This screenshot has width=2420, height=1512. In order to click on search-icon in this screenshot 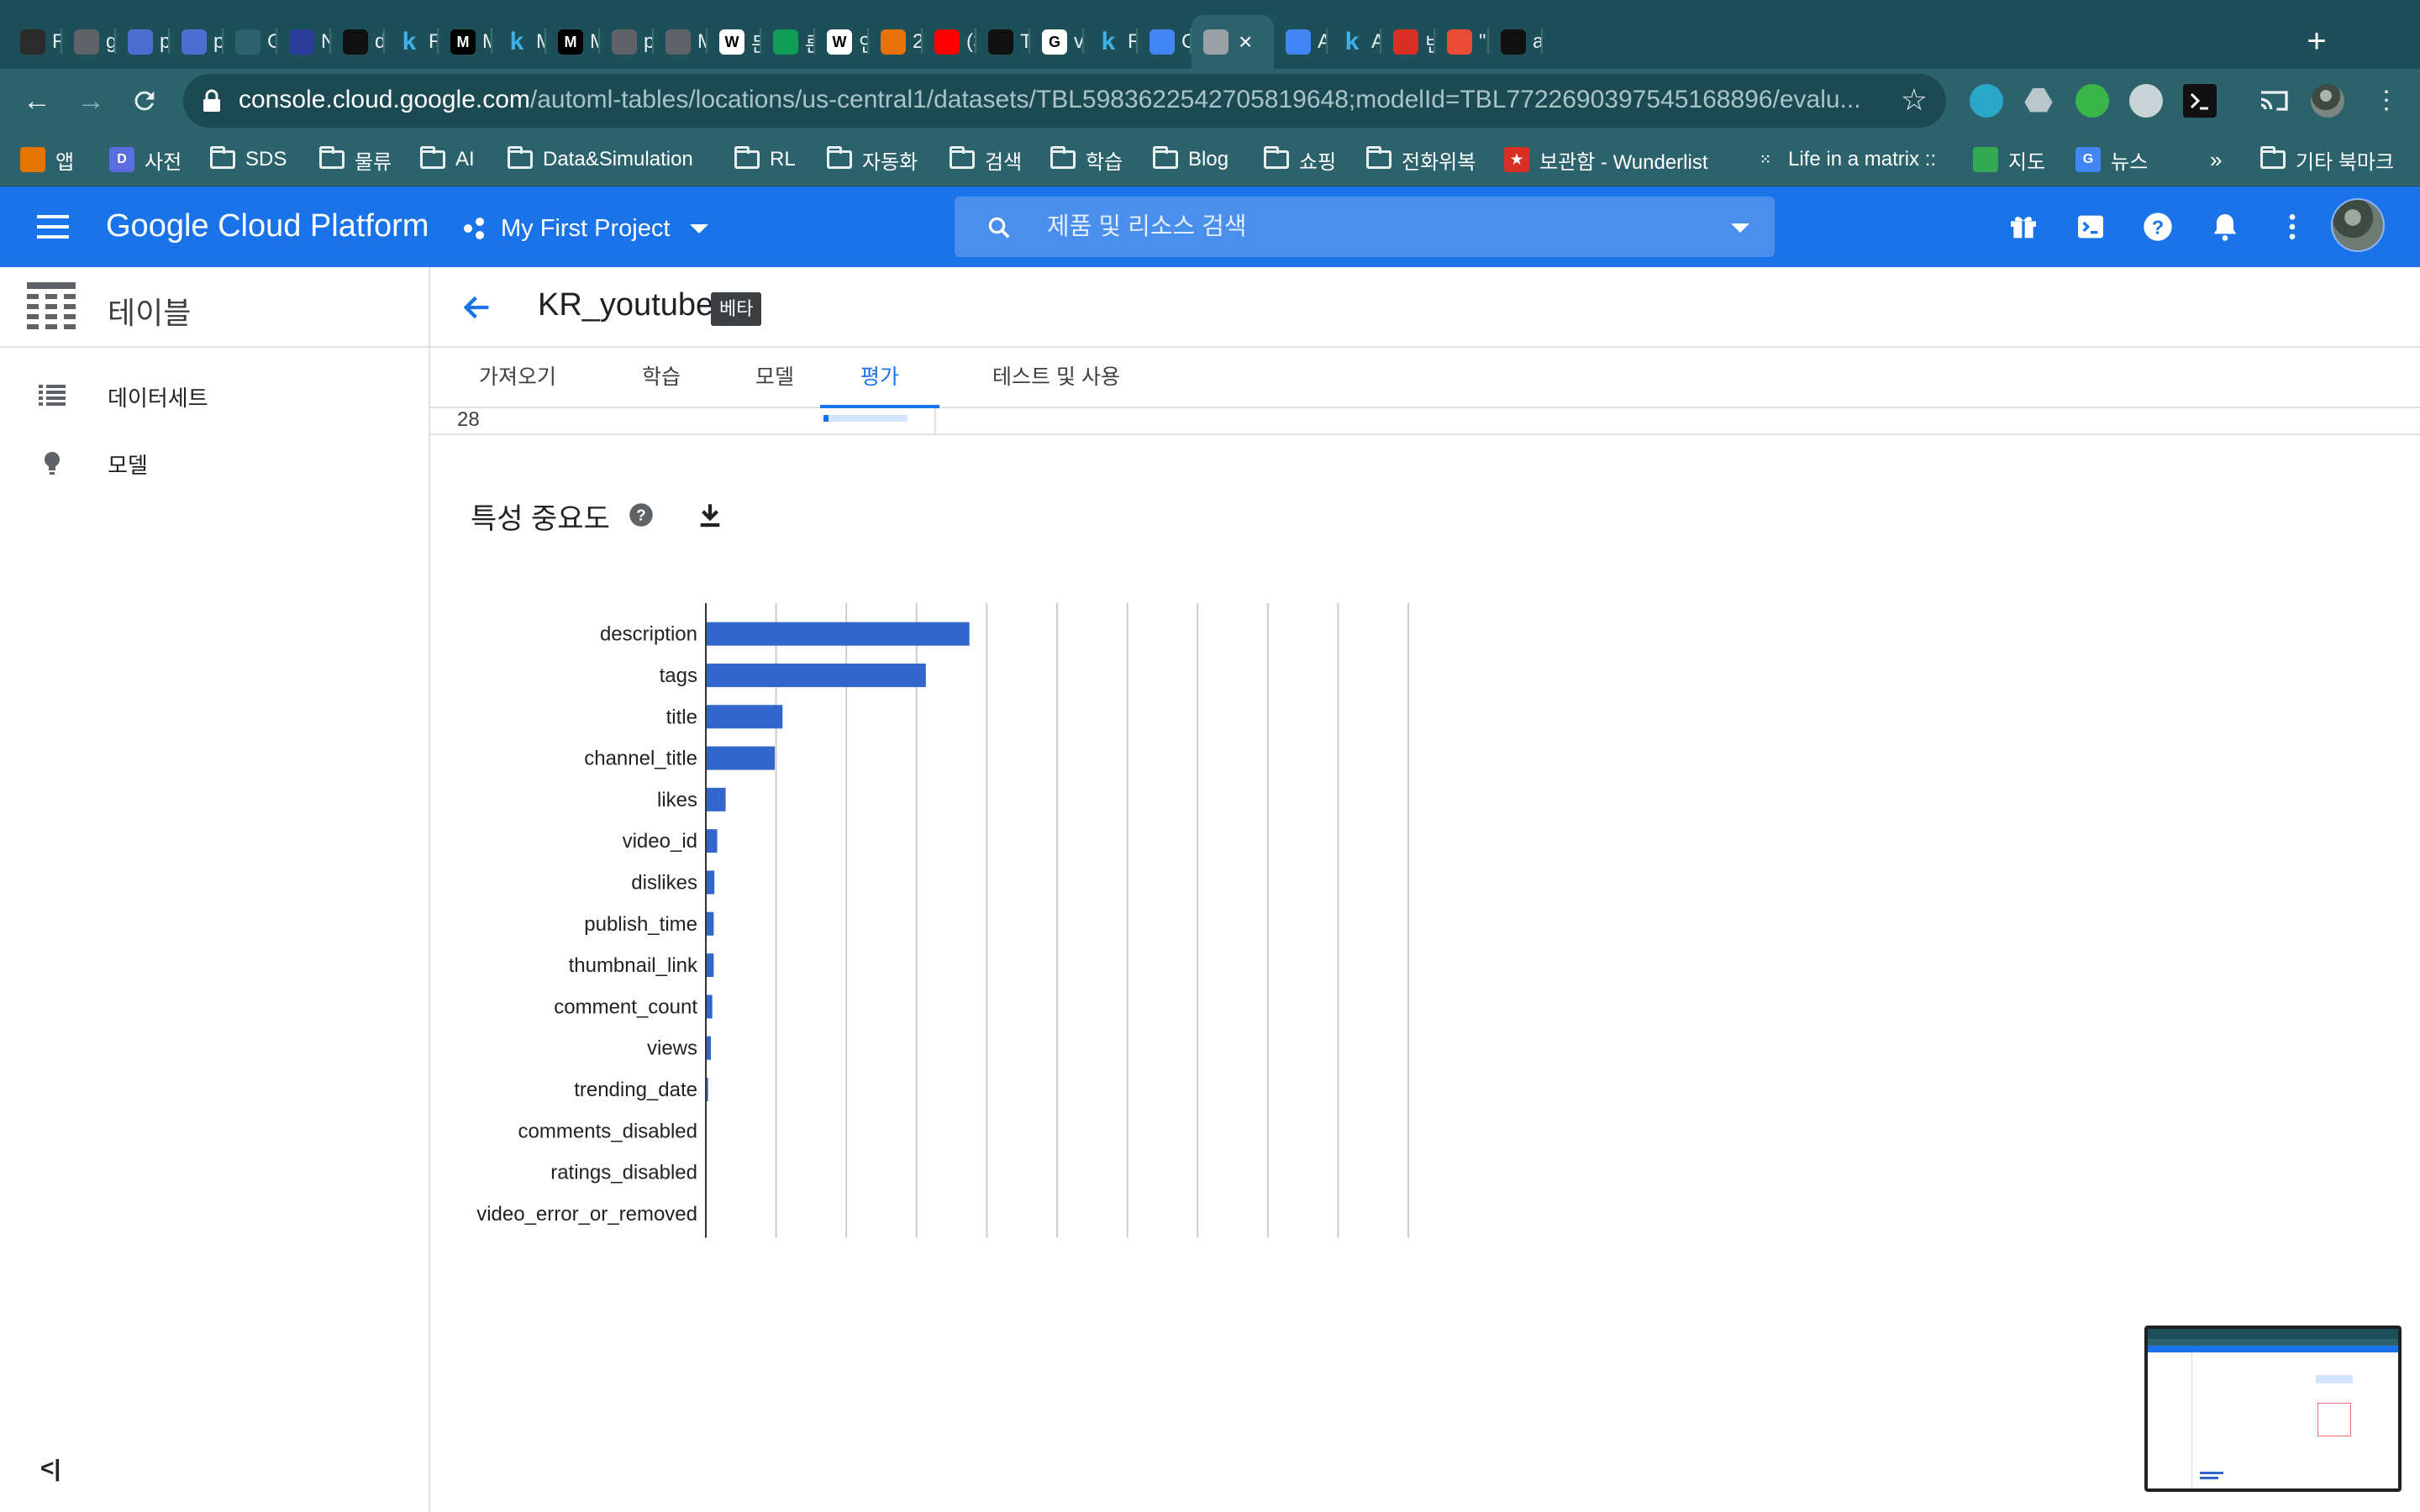, I will do `click(999, 228)`.